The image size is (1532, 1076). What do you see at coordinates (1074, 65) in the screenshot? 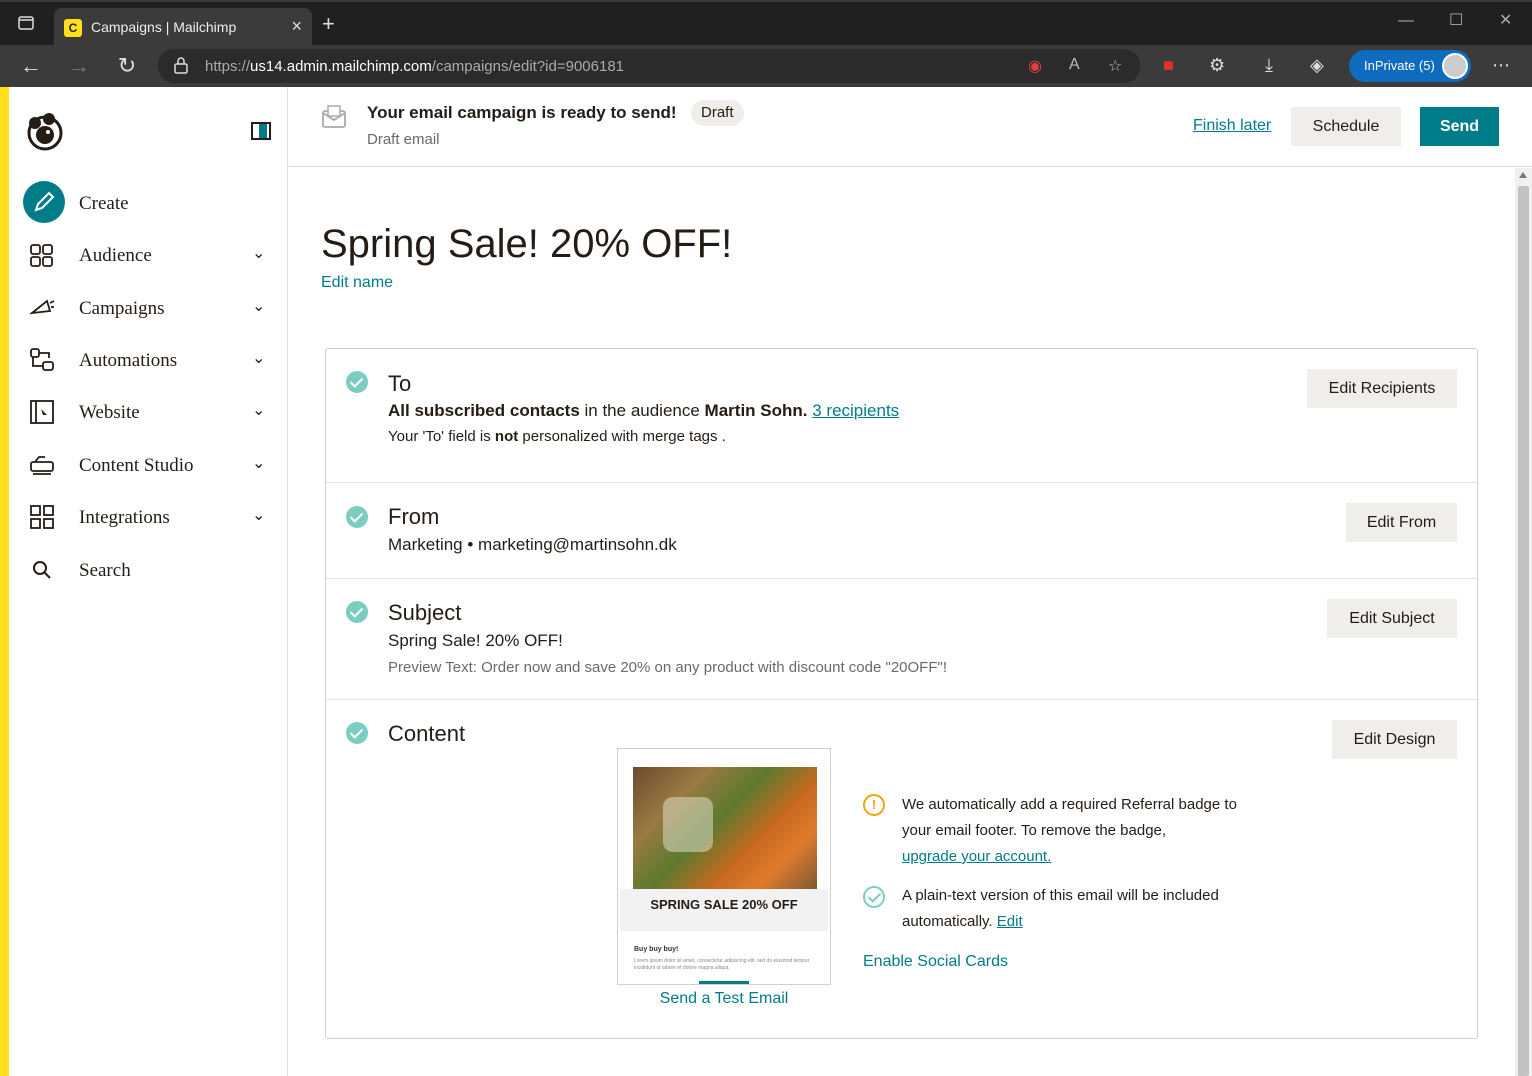
I see `read-aloud-icon: A` at bounding box center [1074, 65].